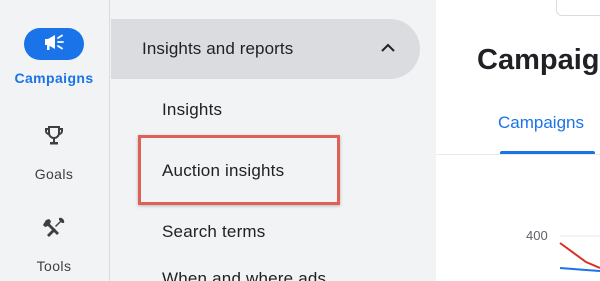  I want to click on rail-label-goals: Goals, so click(54, 174).